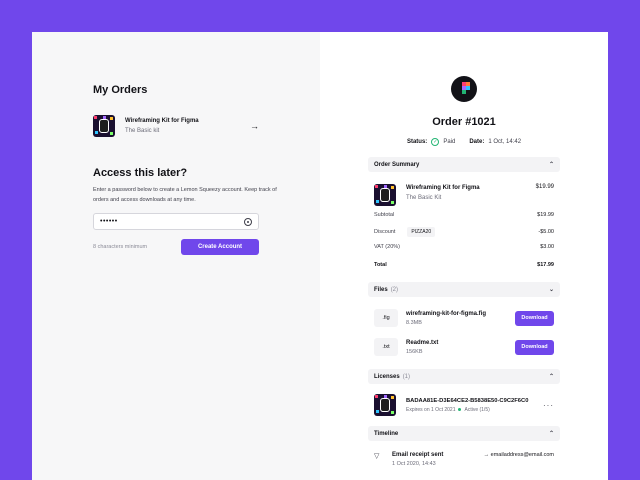 The width and height of the screenshot is (640, 480). Describe the element at coordinates (172, 221) in the screenshot. I see `password-value: ••••••` at that location.